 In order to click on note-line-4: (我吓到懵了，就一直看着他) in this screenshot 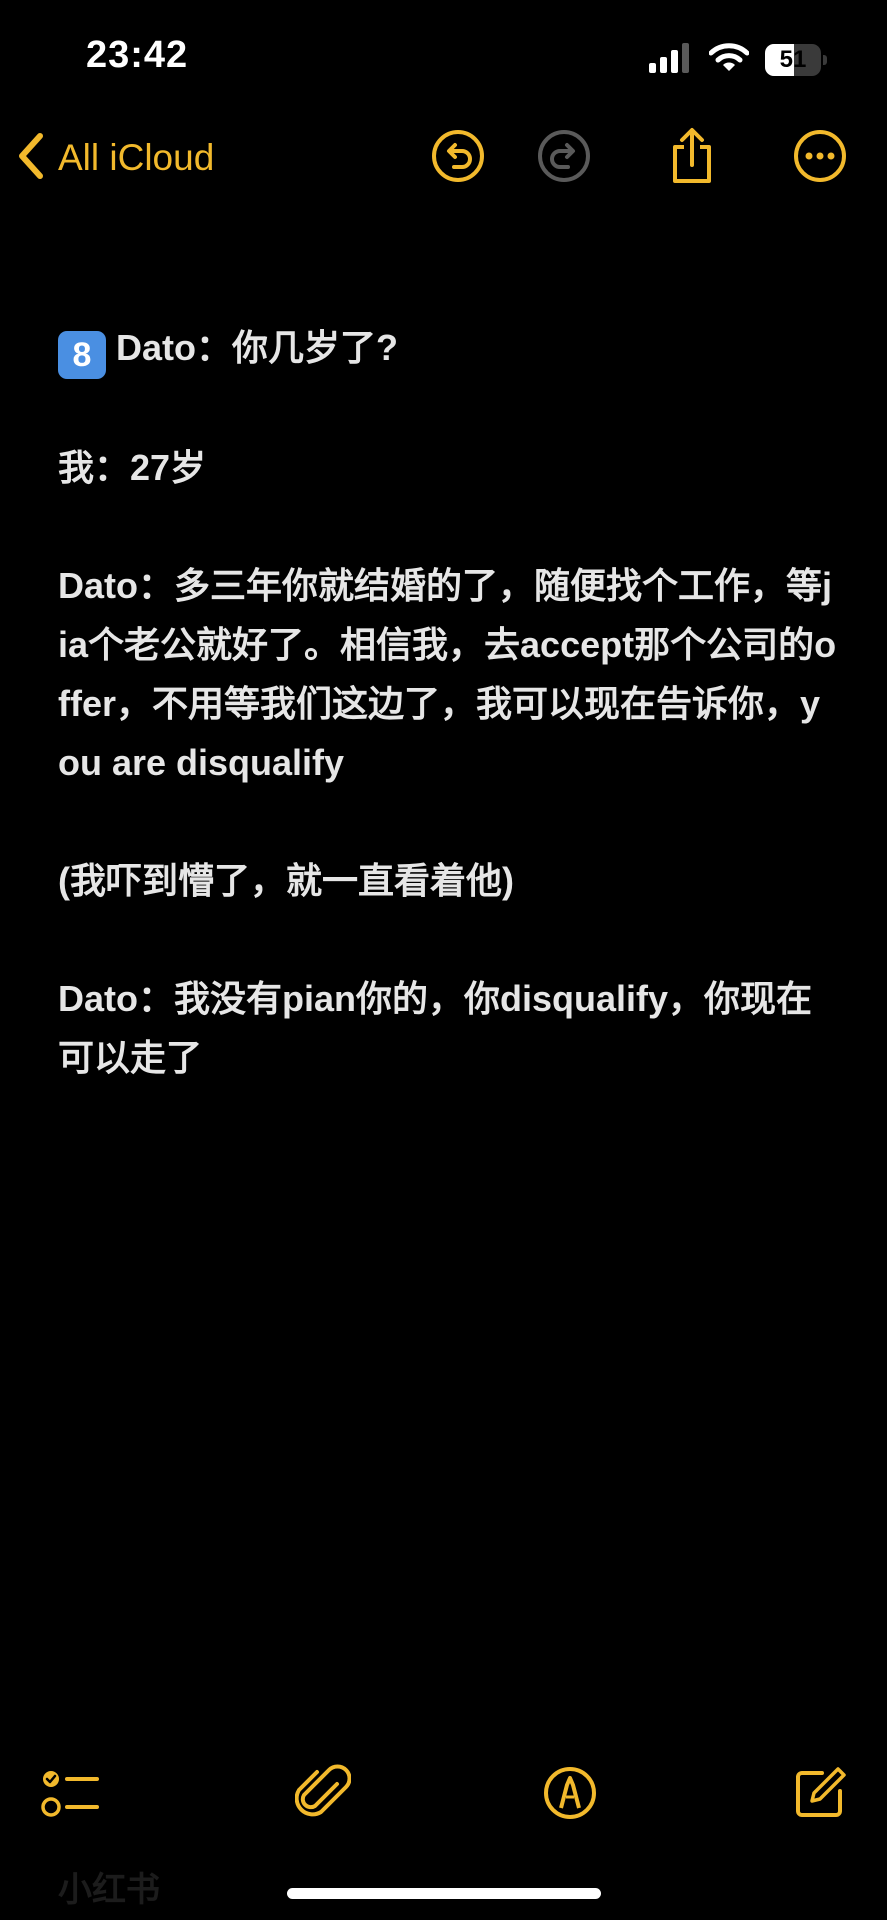, I will do `click(286, 880)`.